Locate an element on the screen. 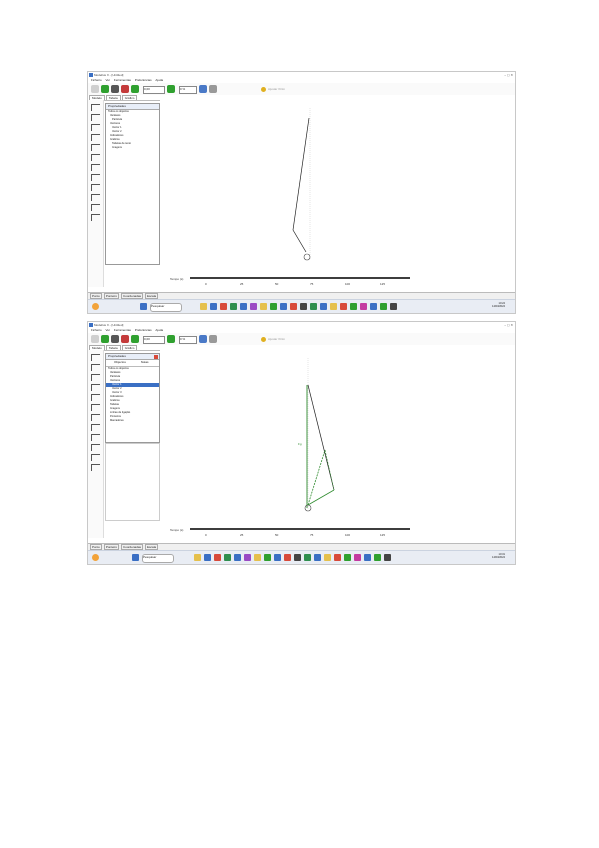  explorer-icon is located at coordinates (197, 557).